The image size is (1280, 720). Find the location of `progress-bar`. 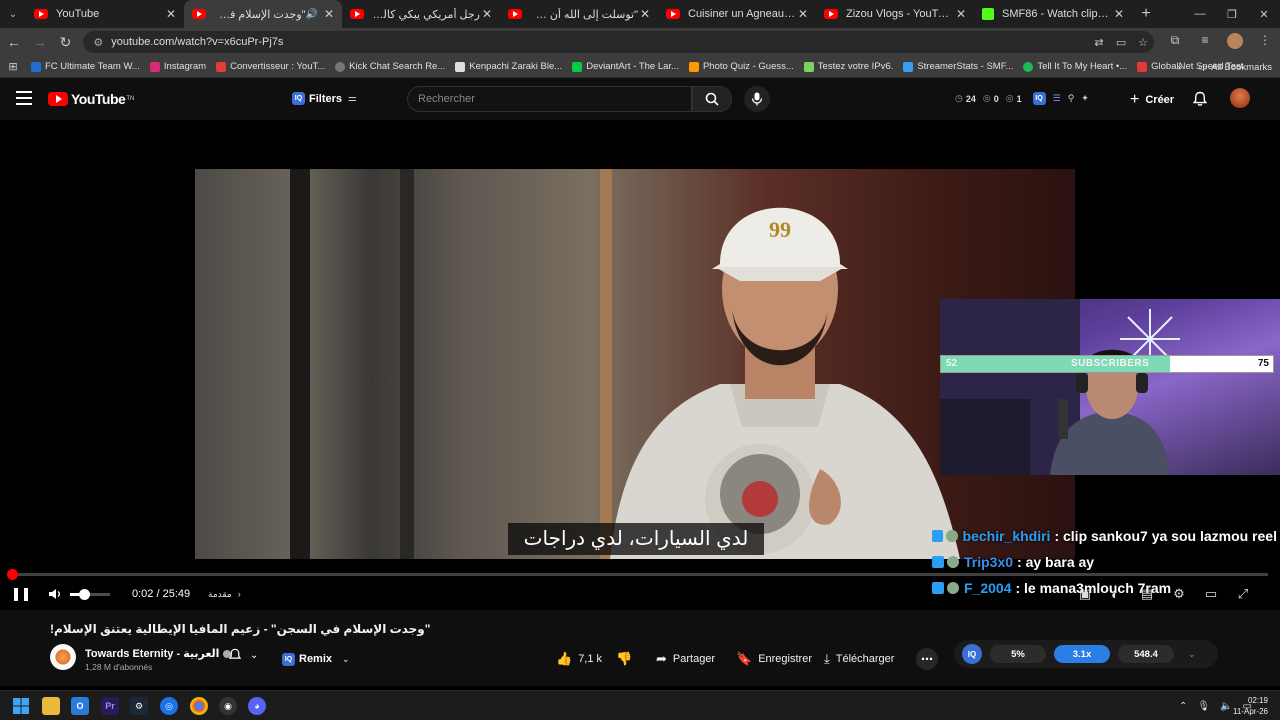

progress-bar is located at coordinates (637, 574).